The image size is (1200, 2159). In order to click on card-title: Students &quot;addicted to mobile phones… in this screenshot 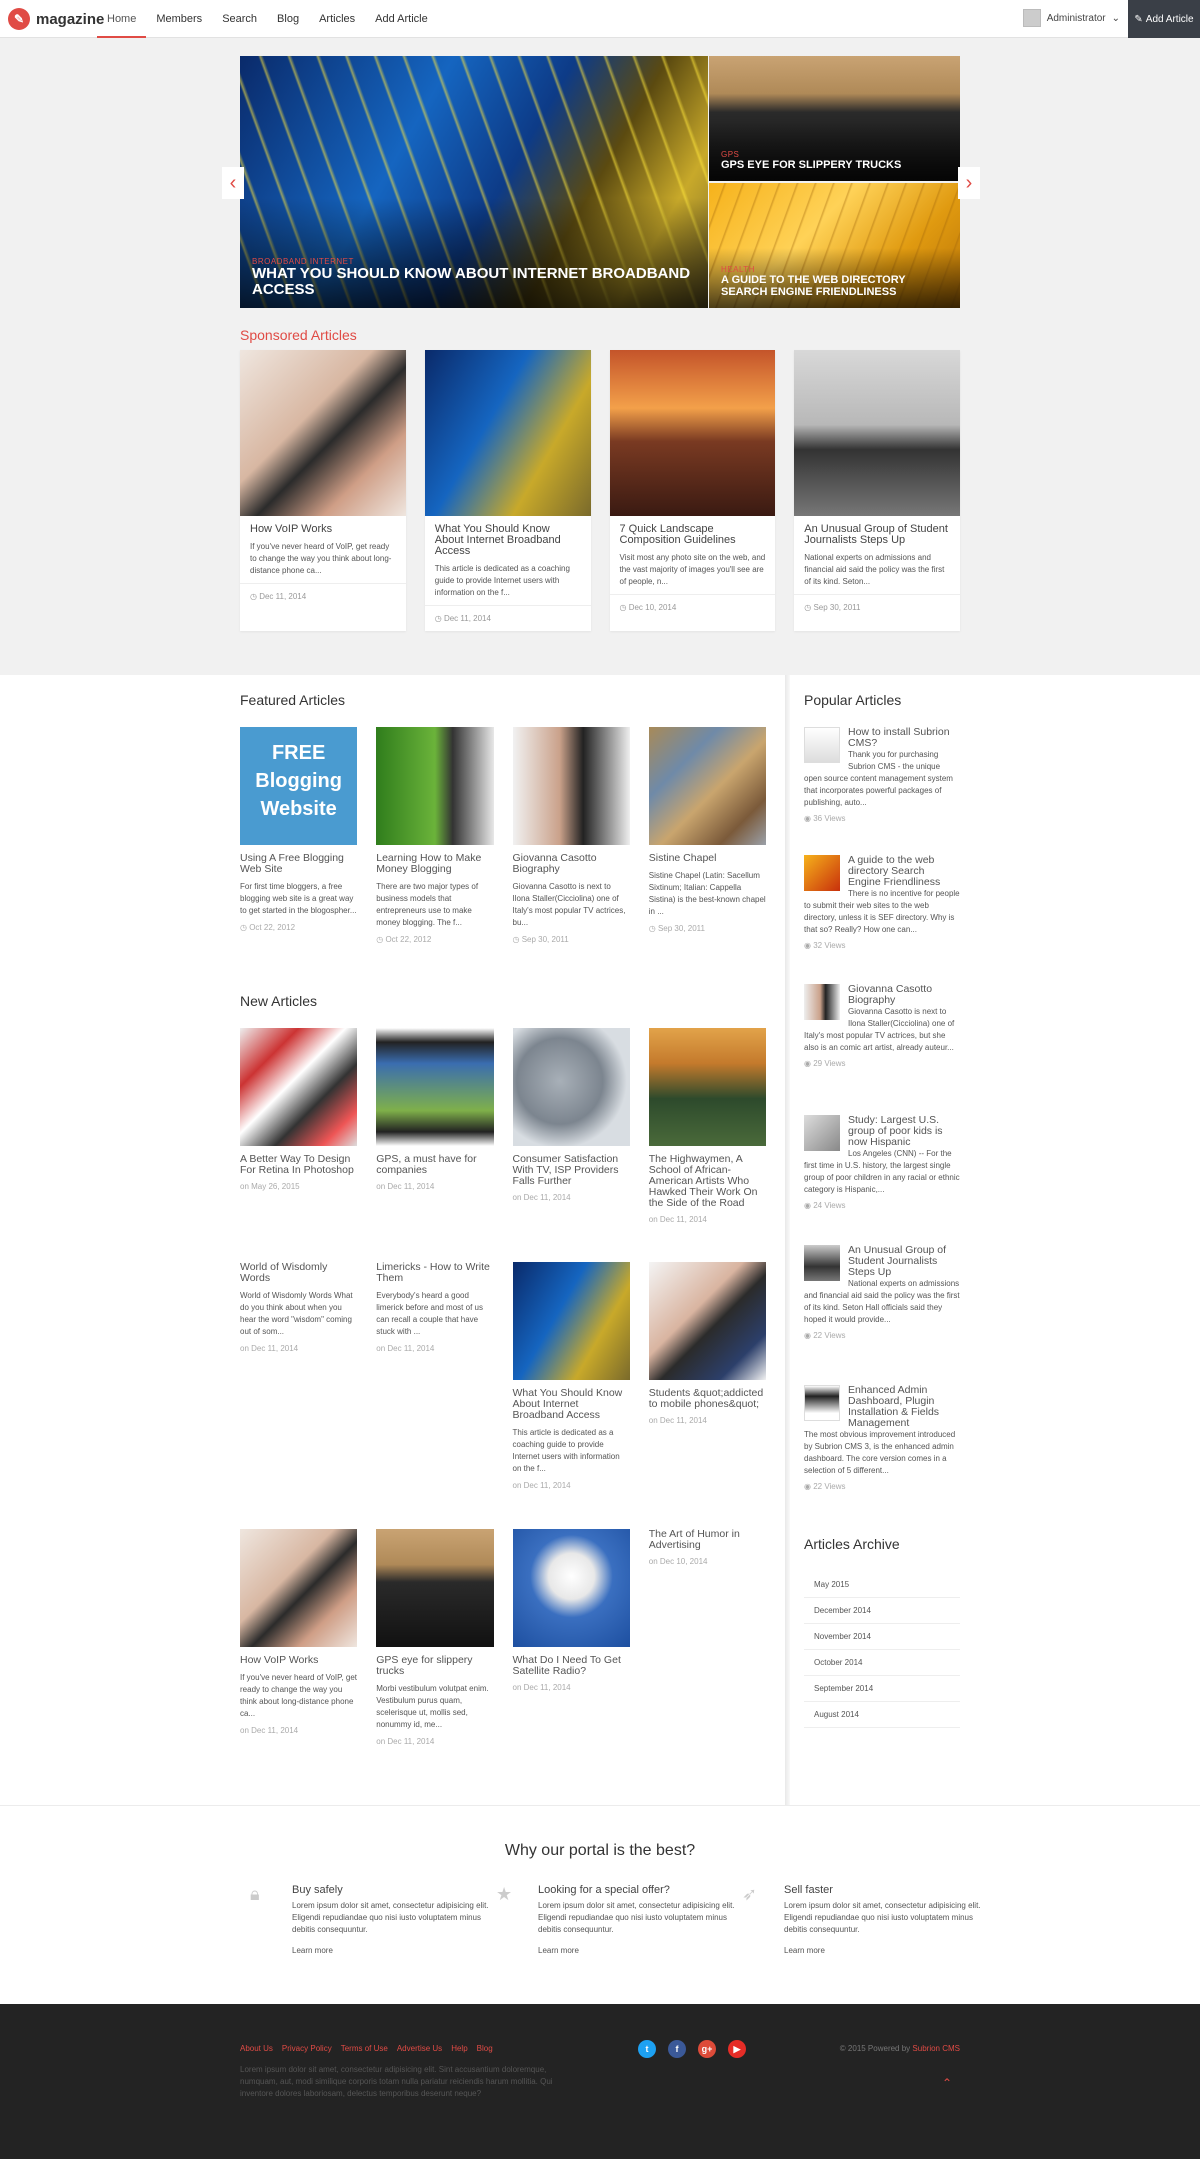, I will do `click(707, 1399)`.